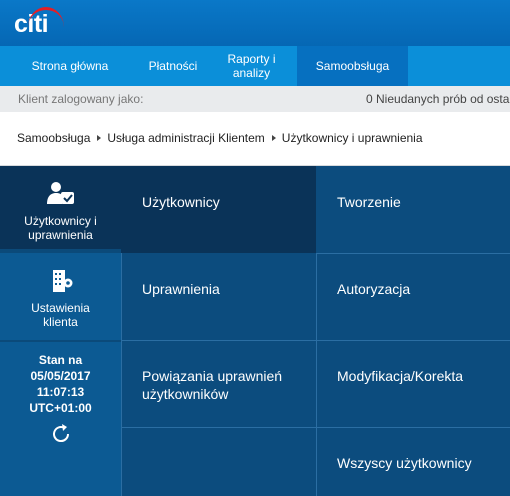  Describe the element at coordinates (438, 99) in the screenshot. I see `failed-attempts-text: 0 Nieudanych prób od osta` at that location.